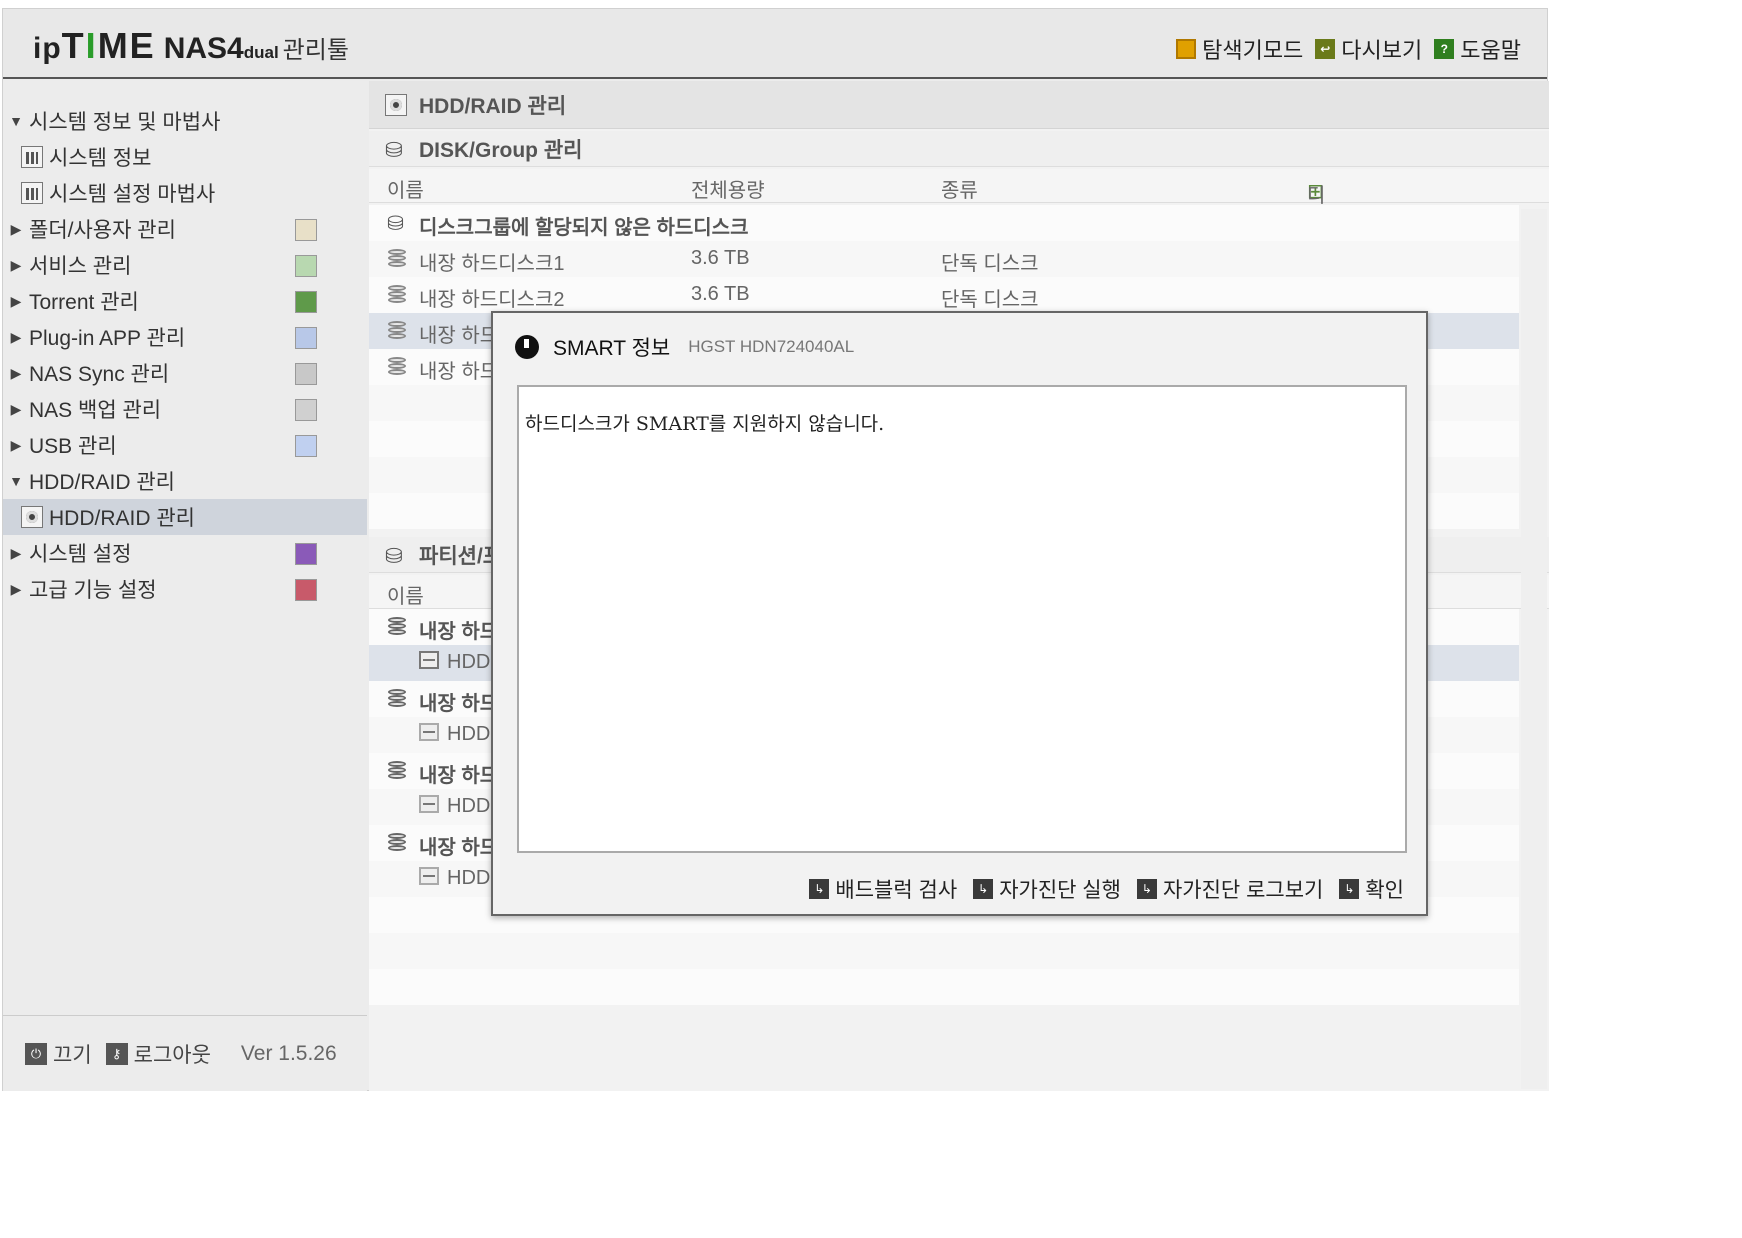  What do you see at coordinates (306, 374) in the screenshot?
I see `cloud-sync-icon` at bounding box center [306, 374].